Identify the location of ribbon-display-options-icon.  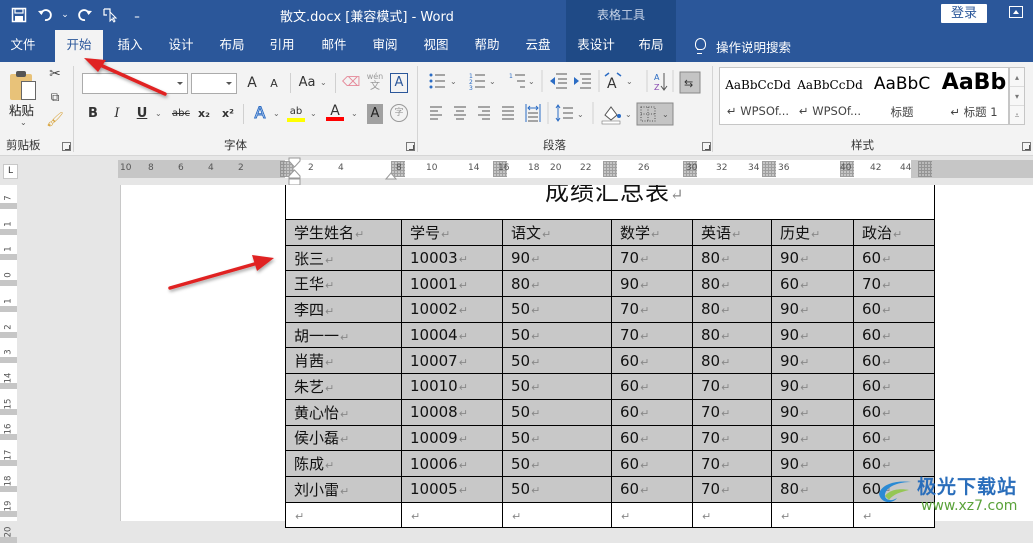
(1016, 12).